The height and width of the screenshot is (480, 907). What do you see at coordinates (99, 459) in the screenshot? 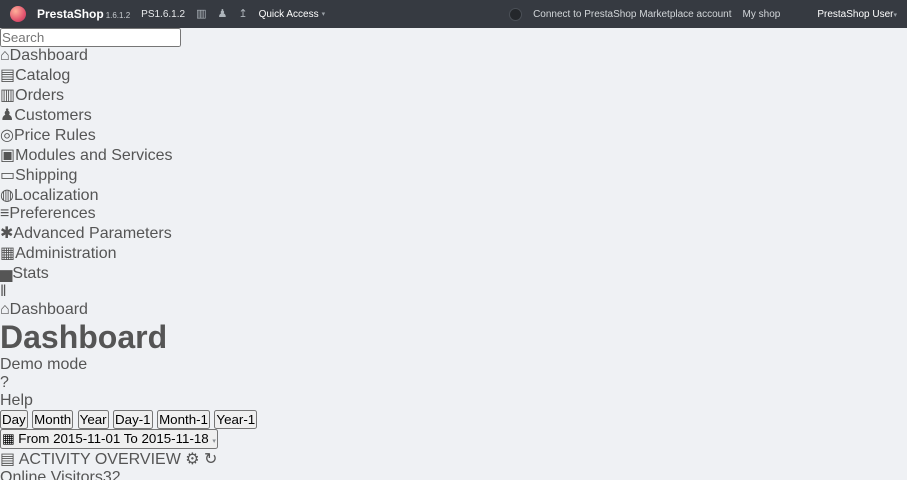
I see `panel-title: ACTIVITY OVERVIEW` at bounding box center [99, 459].